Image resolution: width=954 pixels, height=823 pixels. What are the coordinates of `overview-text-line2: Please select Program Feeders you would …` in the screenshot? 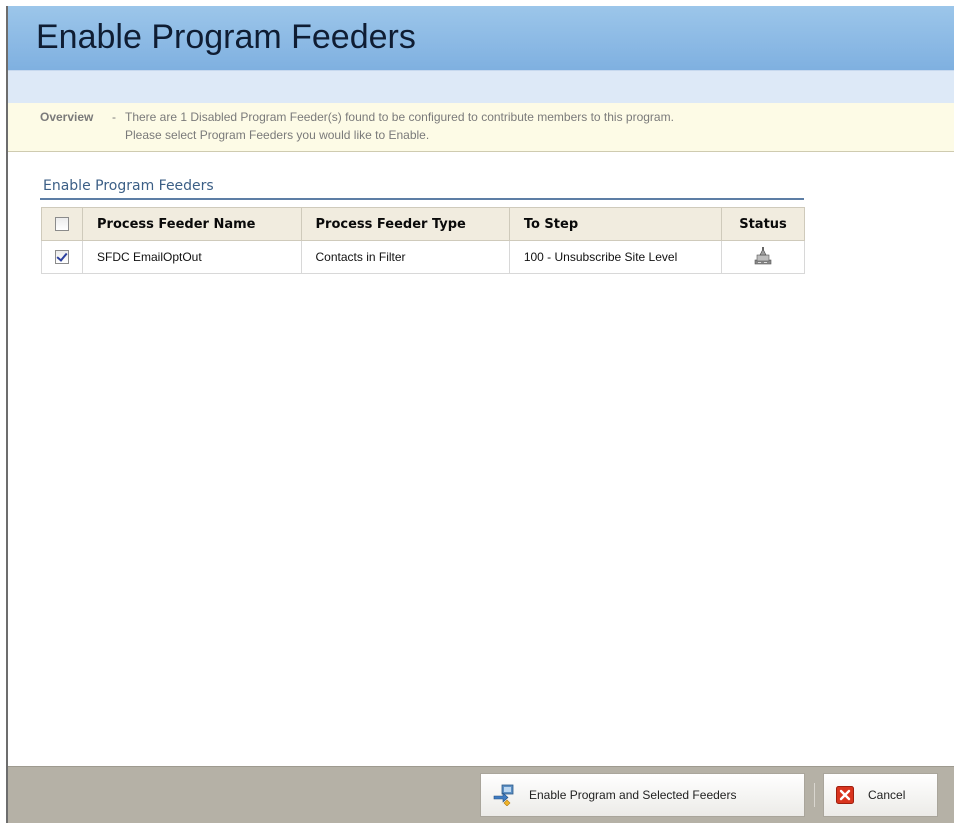 It's located at (277, 135).